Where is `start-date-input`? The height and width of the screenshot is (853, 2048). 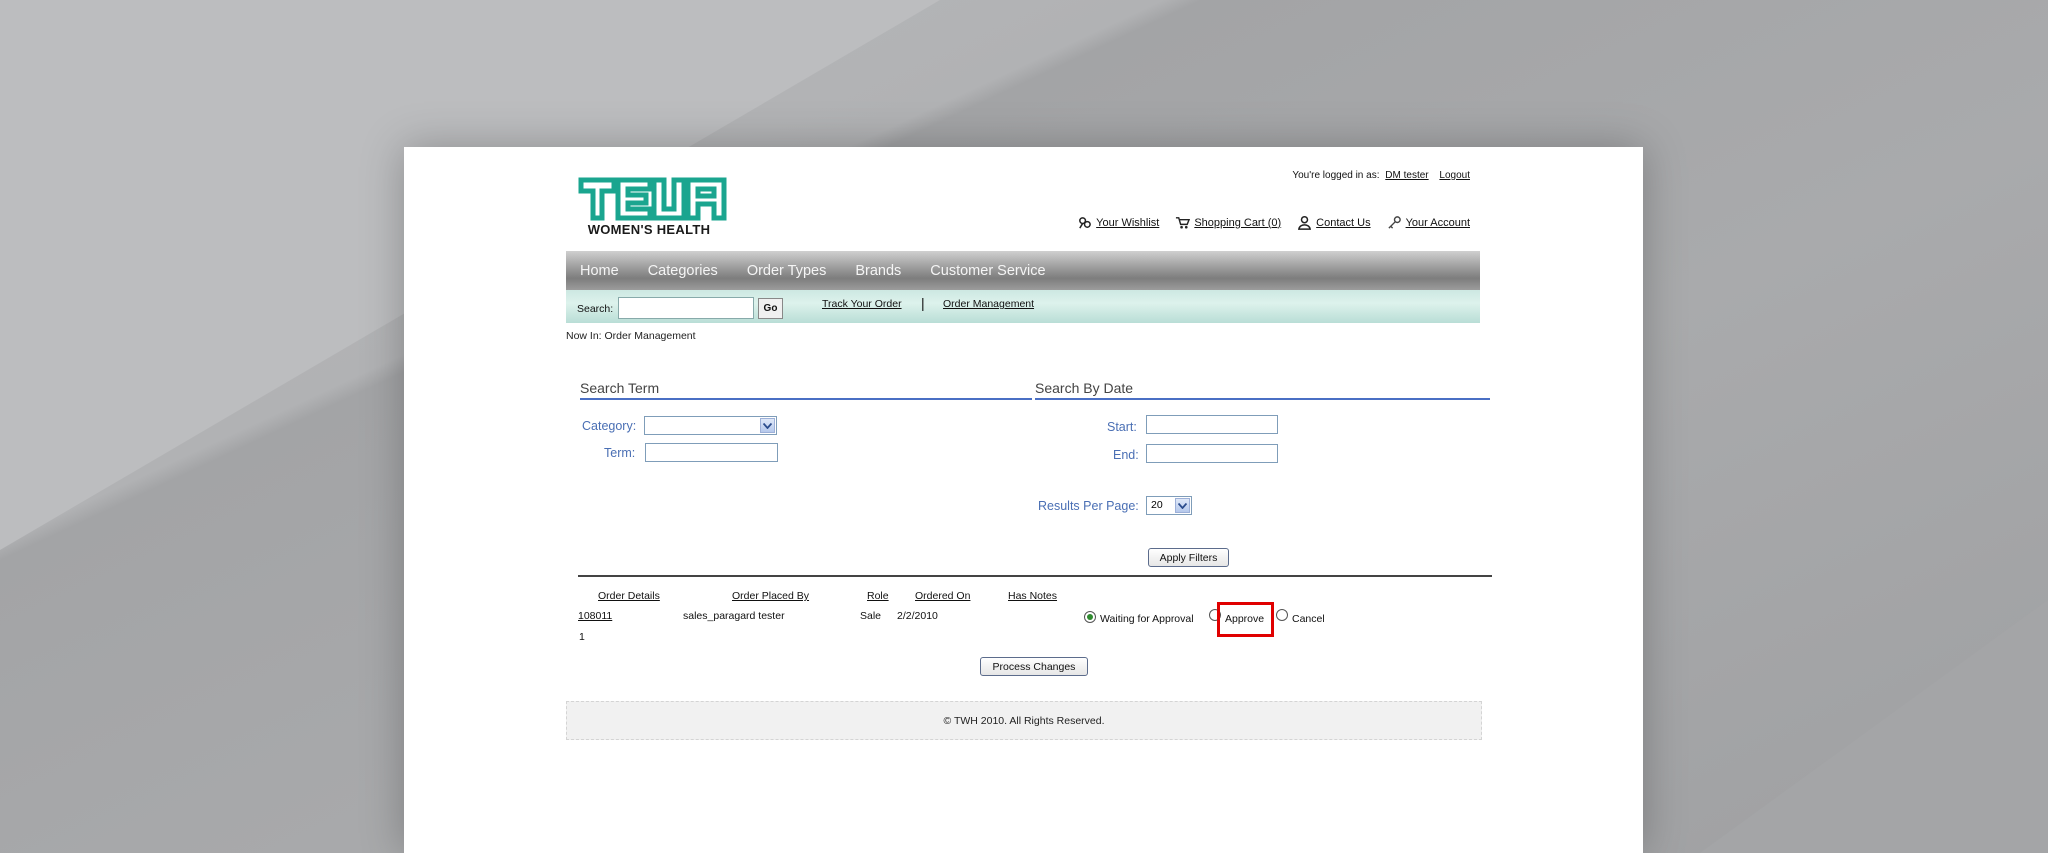 start-date-input is located at coordinates (1212, 424).